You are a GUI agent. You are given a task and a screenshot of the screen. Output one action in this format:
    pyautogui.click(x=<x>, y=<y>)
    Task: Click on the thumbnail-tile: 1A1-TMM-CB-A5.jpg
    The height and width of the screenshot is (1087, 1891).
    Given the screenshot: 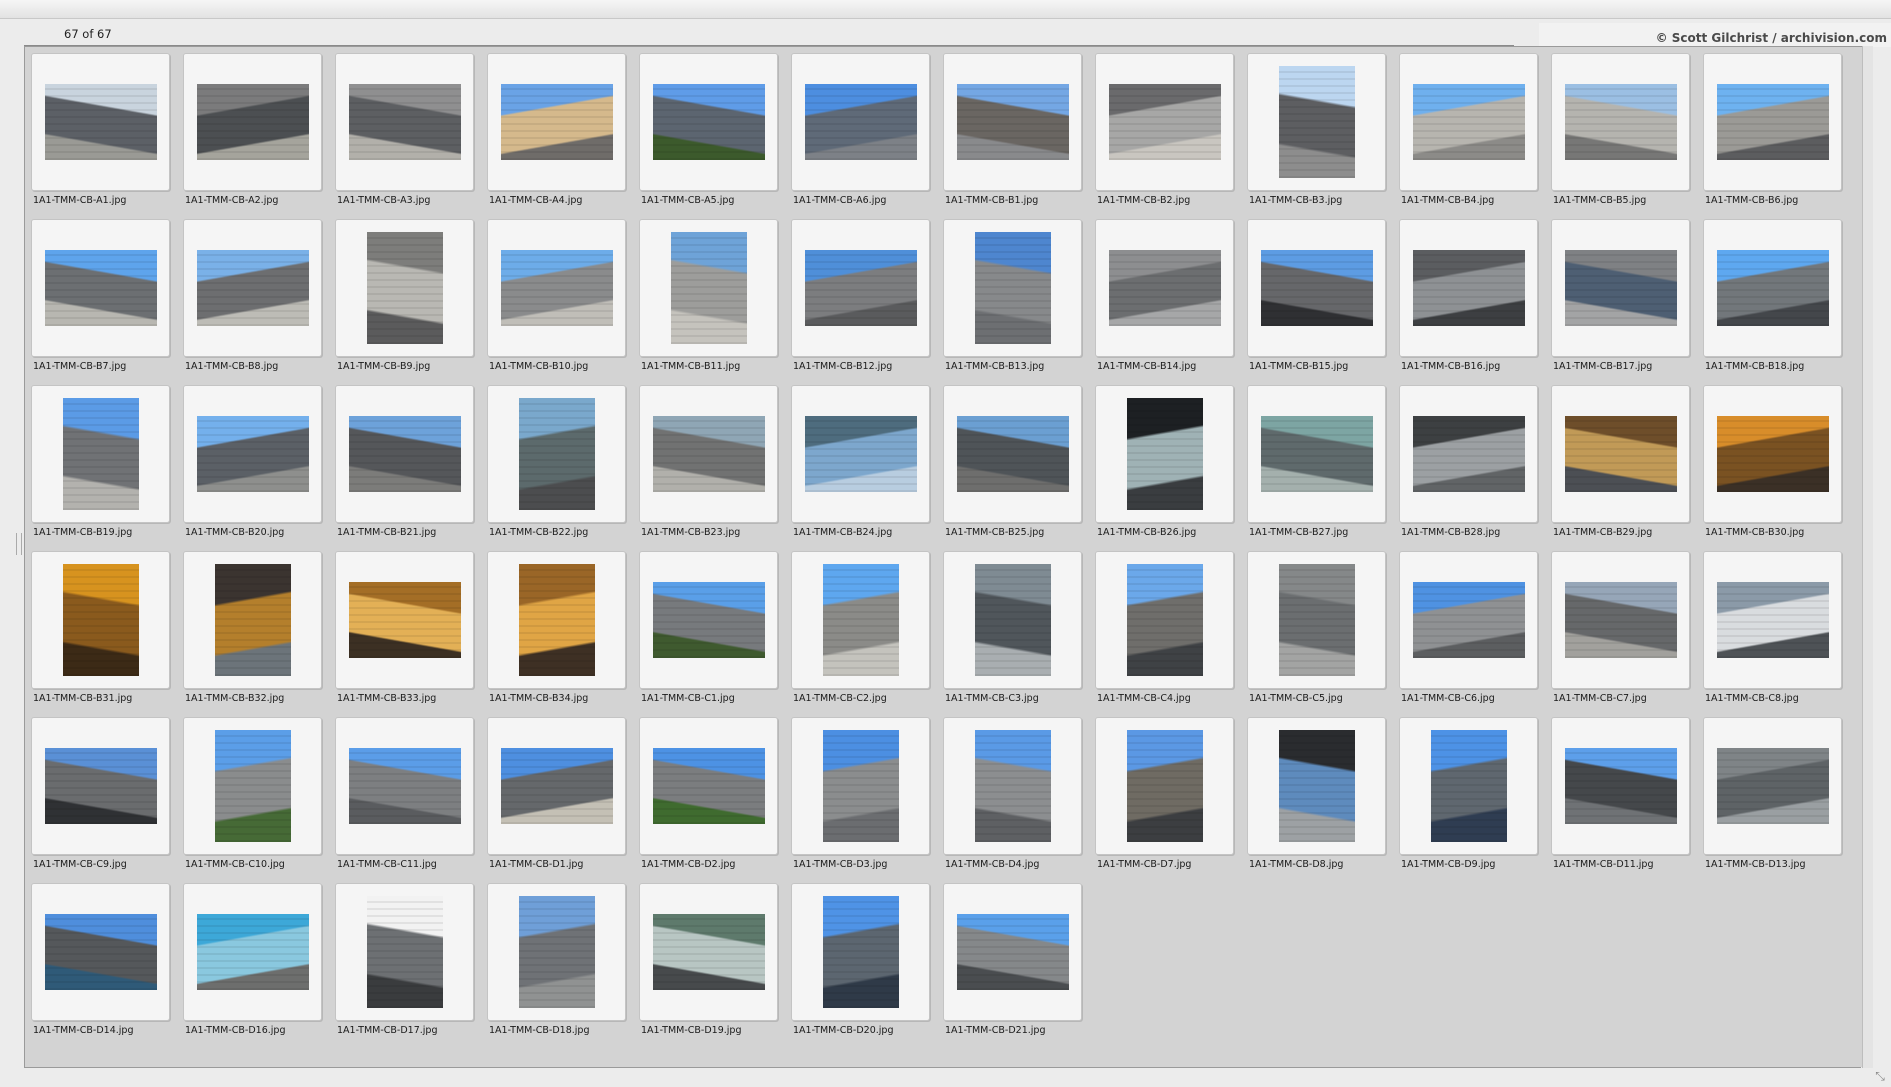 What is the action you would take?
    pyautogui.click(x=708, y=136)
    